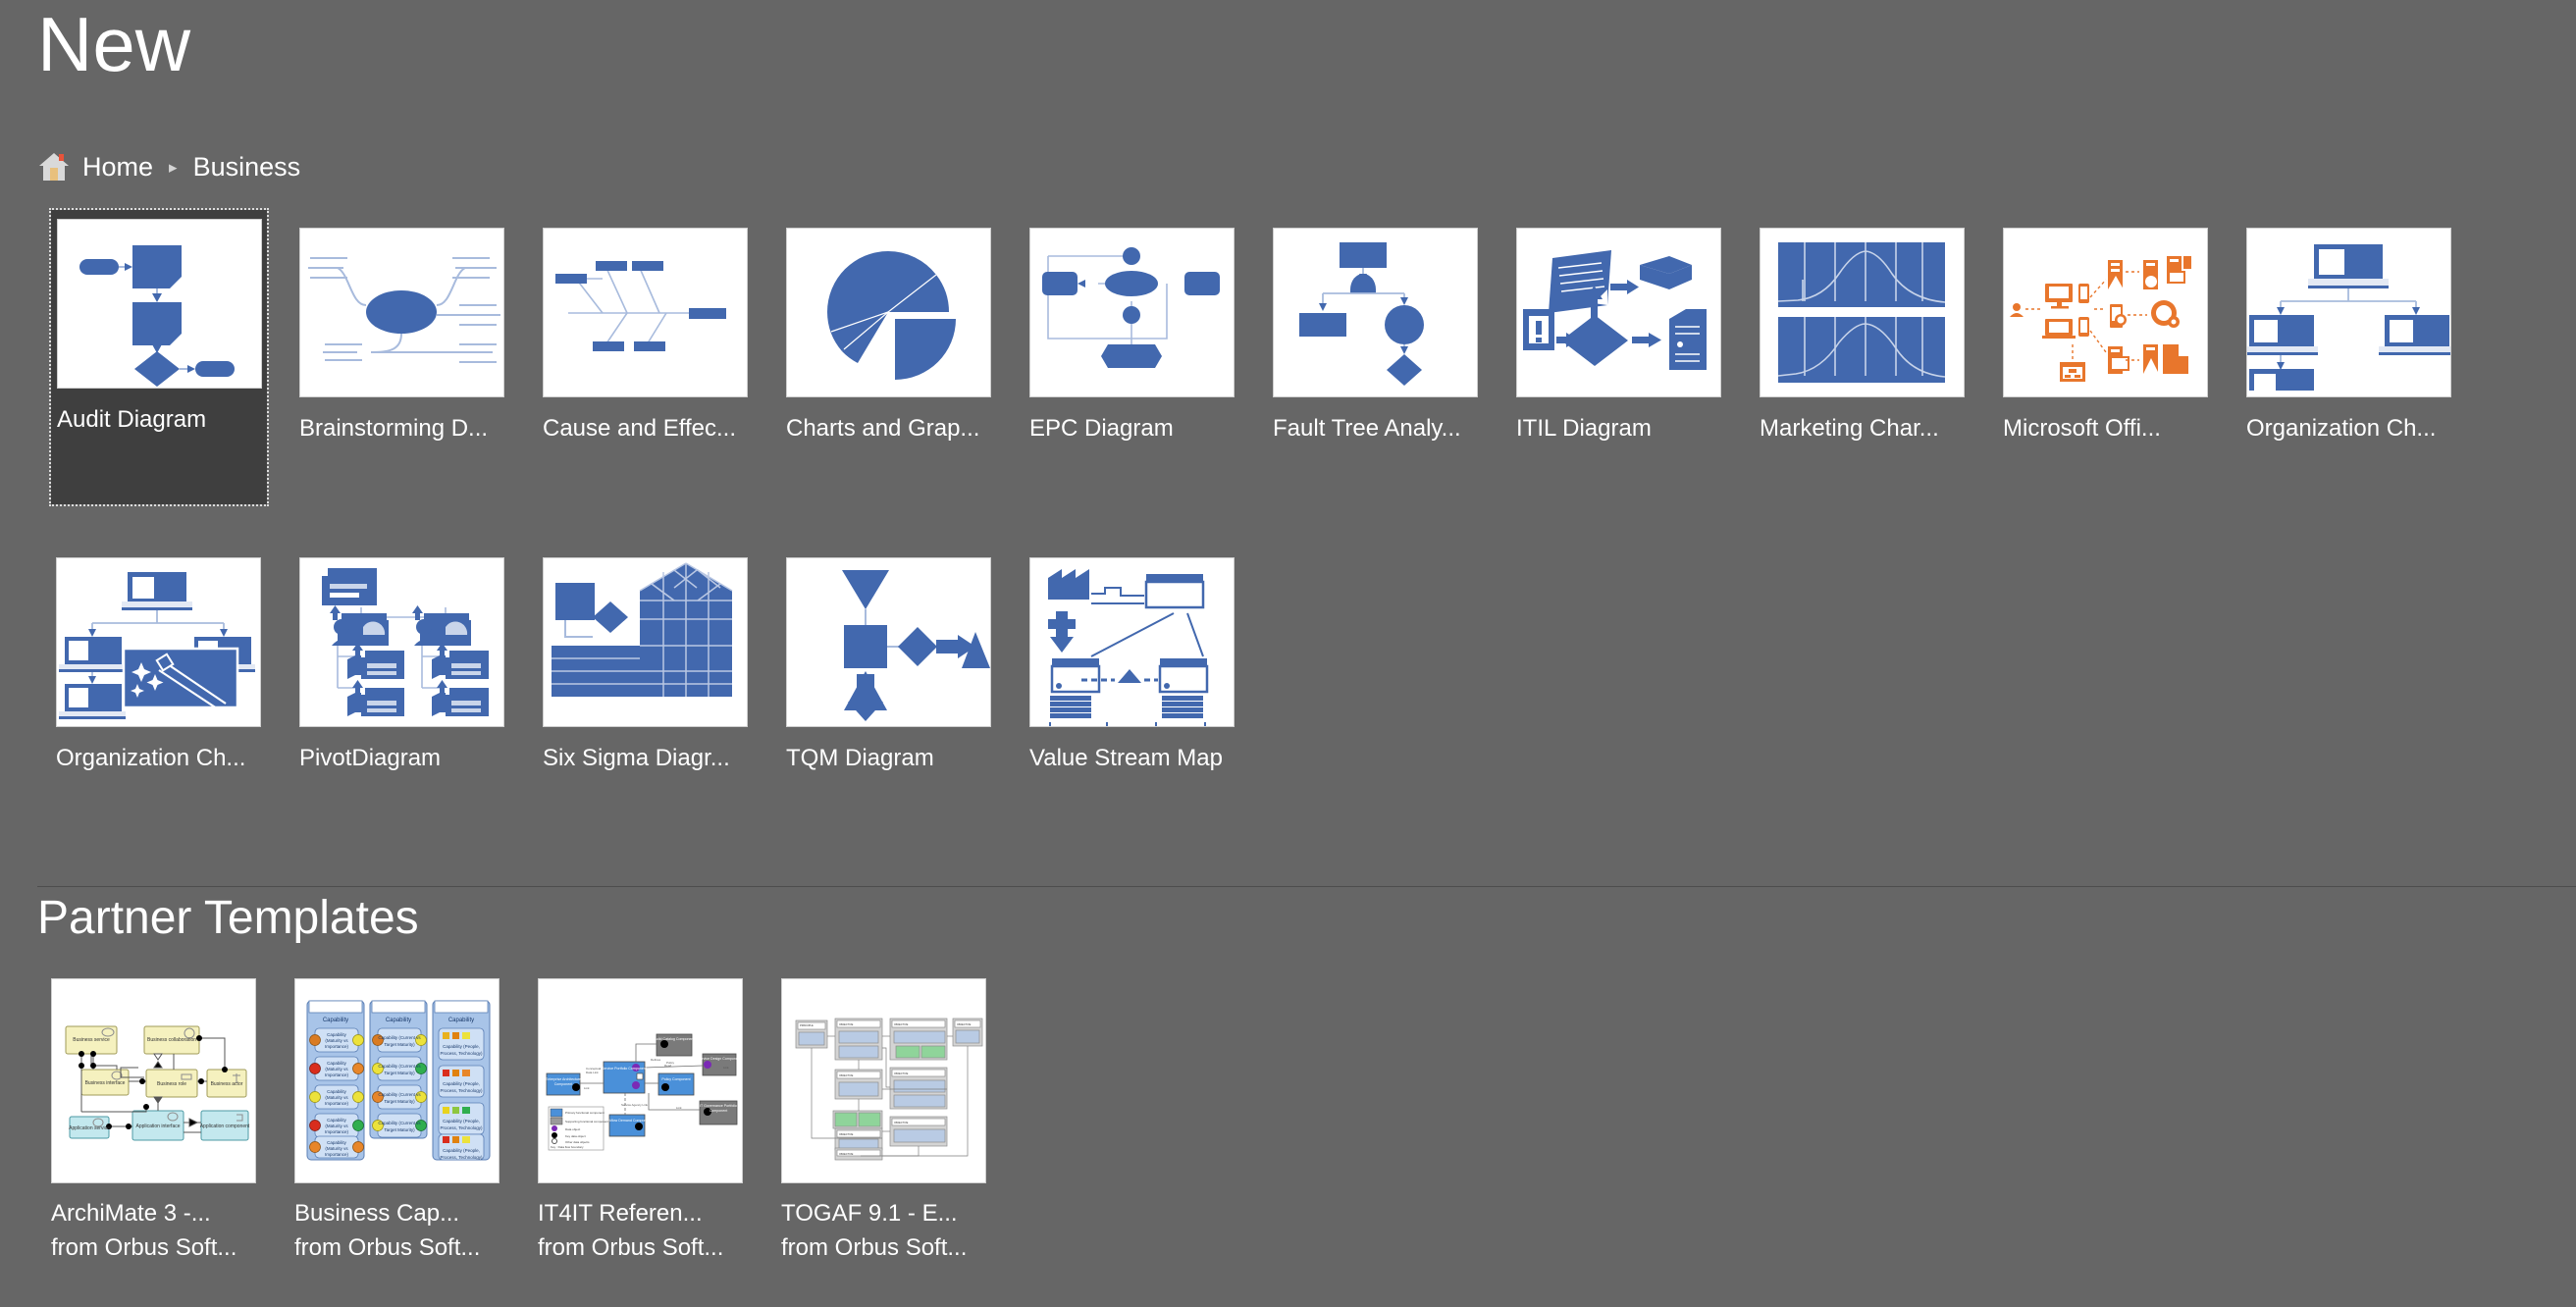 Image resolution: width=2576 pixels, height=1307 pixels. What do you see at coordinates (586, 1122) in the screenshot?
I see `svg-text:Supporting functional componen: Supporting functional component` at bounding box center [586, 1122].